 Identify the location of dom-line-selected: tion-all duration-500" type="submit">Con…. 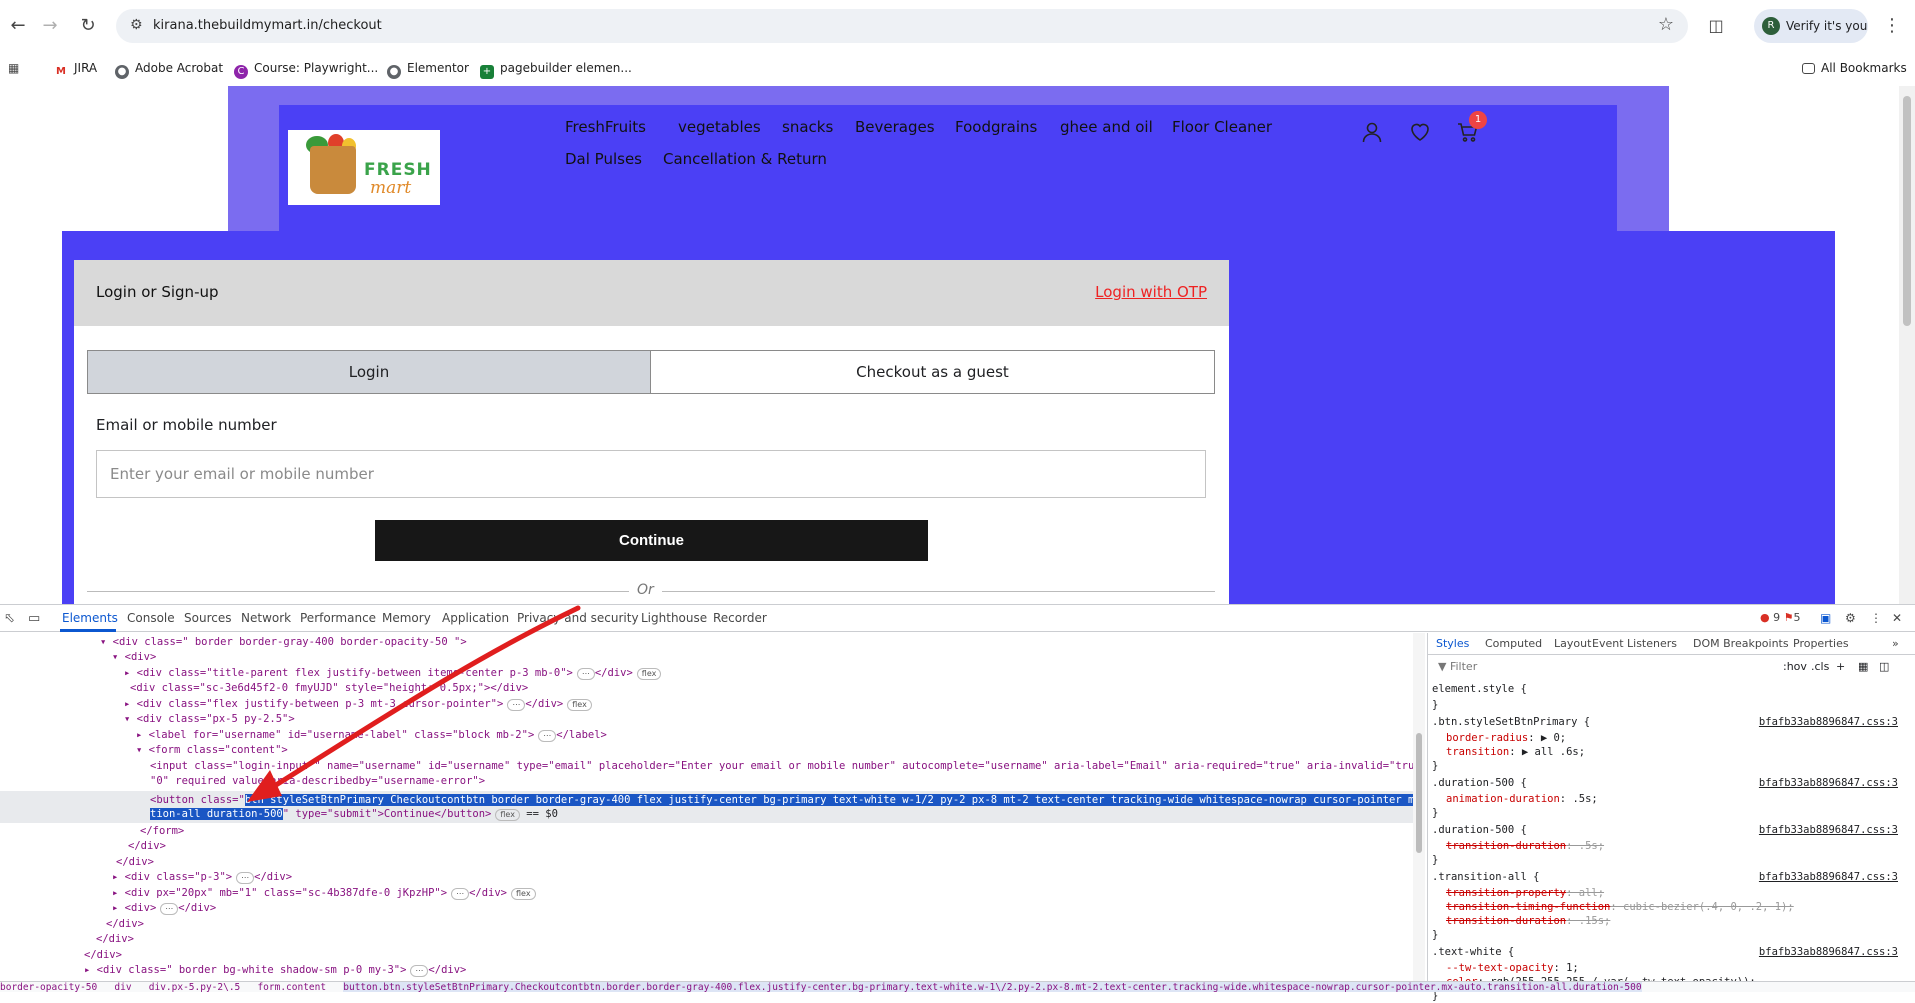
(354, 814).